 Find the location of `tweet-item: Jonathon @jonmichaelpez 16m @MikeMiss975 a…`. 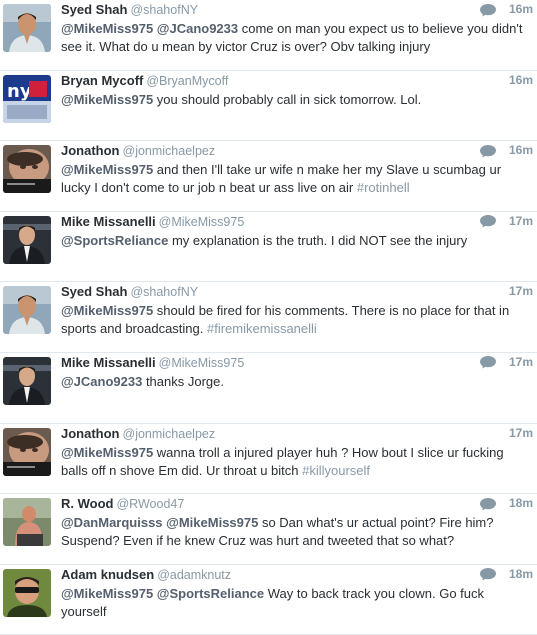

tweet-item: Jonathon @jonmichaelpez 16m @MikeMiss975 a… is located at coordinates (268, 176).